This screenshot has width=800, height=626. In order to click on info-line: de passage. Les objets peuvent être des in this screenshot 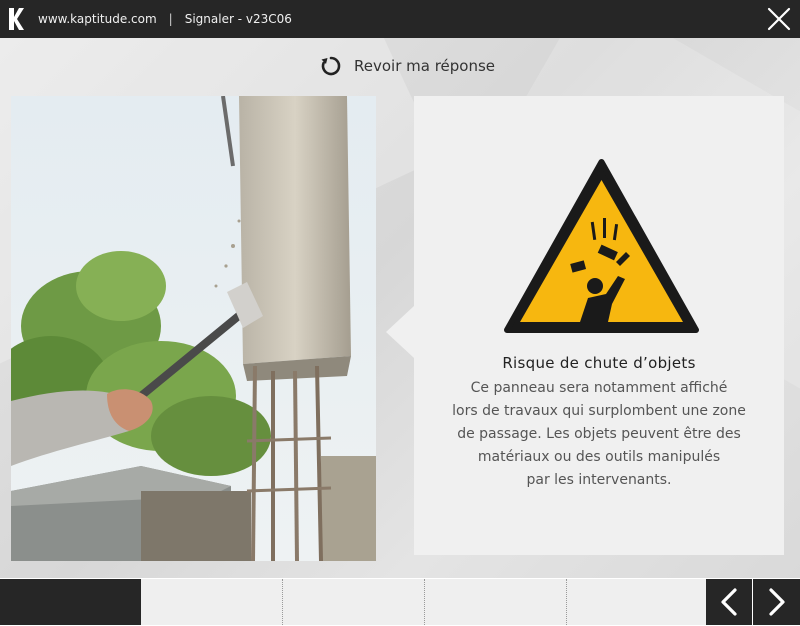, I will do `click(599, 434)`.